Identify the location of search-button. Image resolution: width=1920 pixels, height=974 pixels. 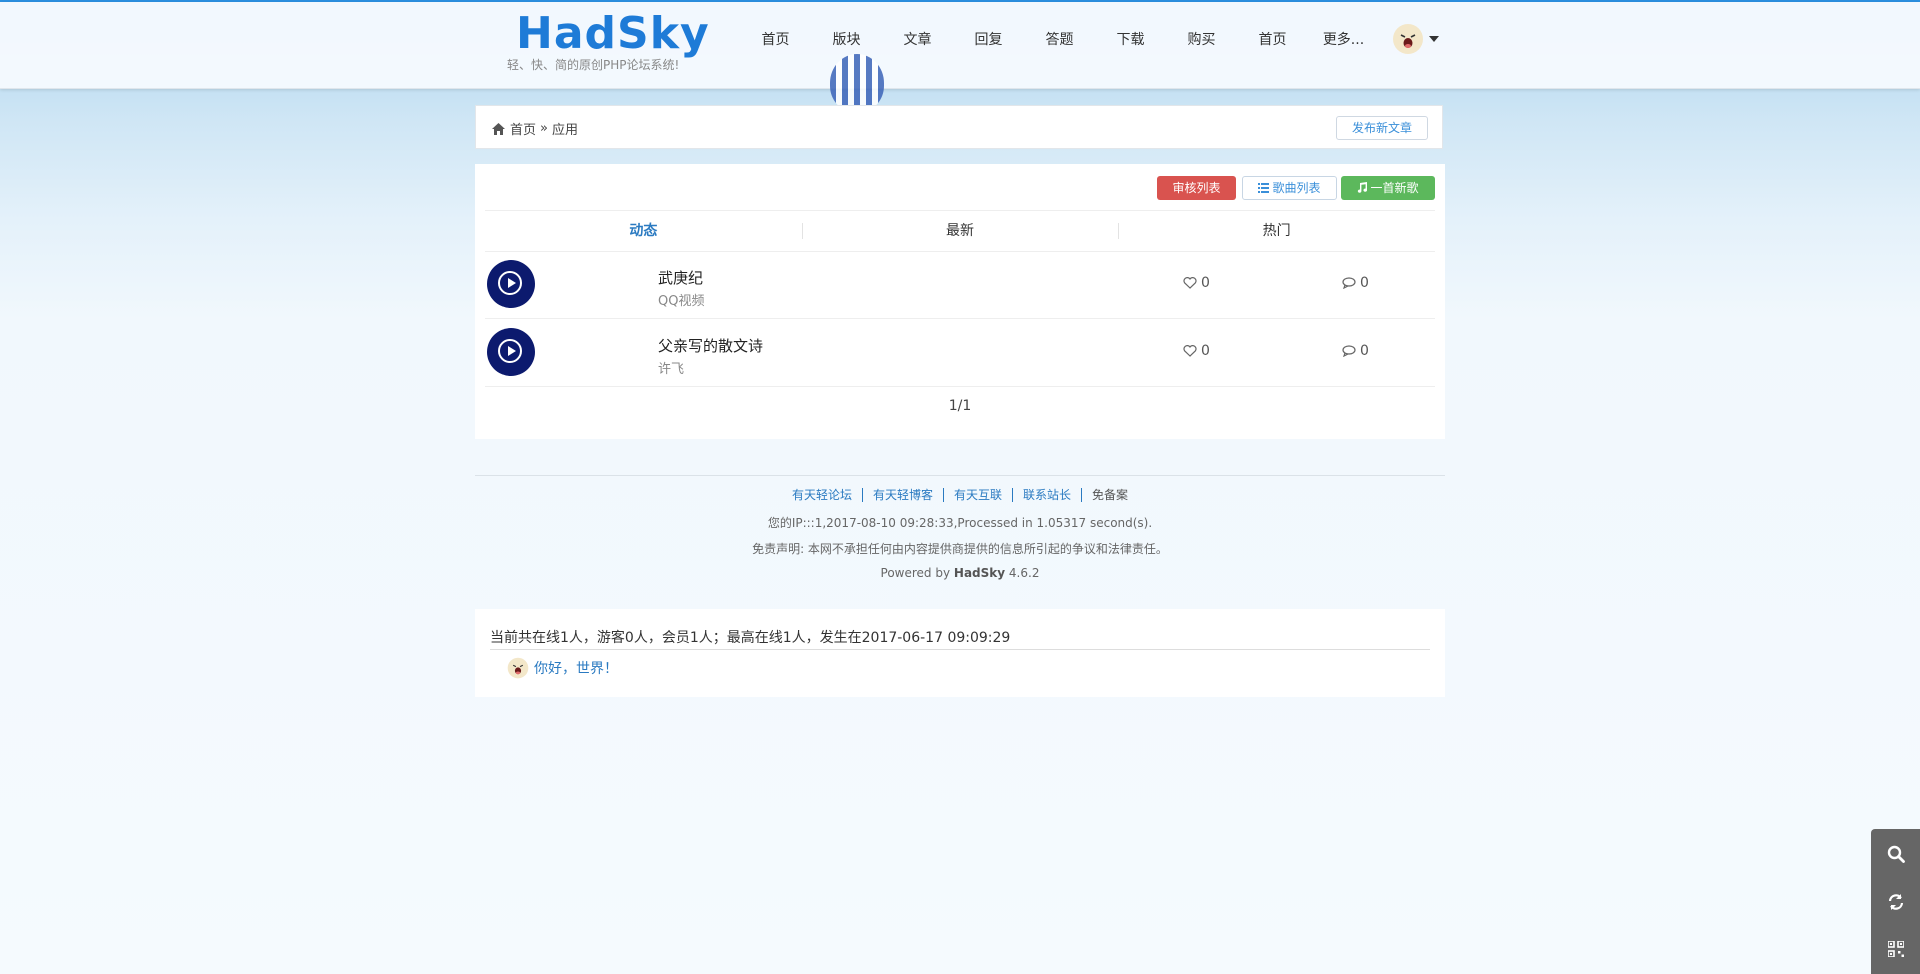
(1895, 854).